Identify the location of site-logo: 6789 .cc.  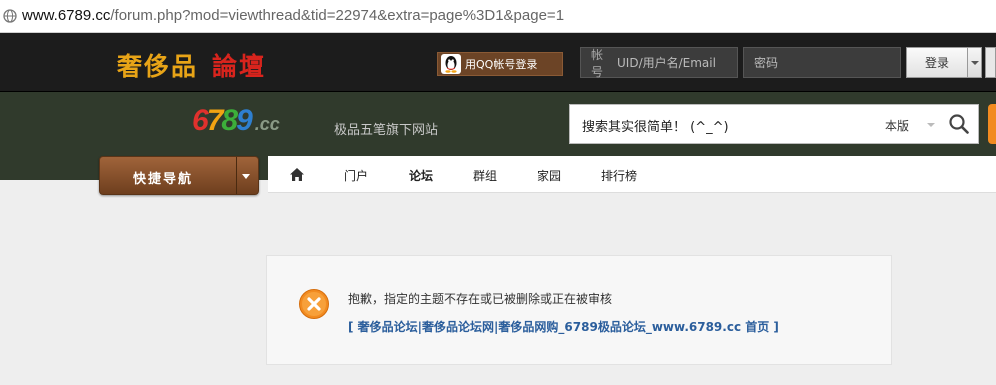
(236, 121).